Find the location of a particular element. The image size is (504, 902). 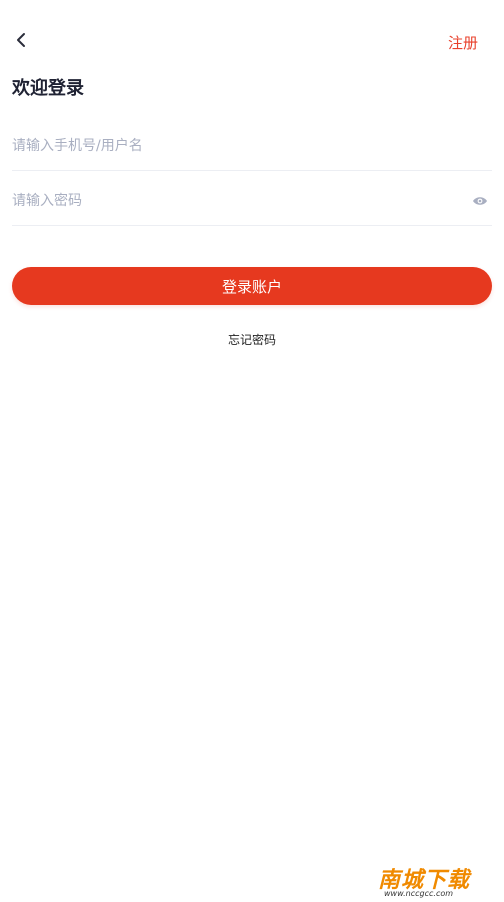

watermark-url: www.nccgcc.com is located at coordinates (419, 893).